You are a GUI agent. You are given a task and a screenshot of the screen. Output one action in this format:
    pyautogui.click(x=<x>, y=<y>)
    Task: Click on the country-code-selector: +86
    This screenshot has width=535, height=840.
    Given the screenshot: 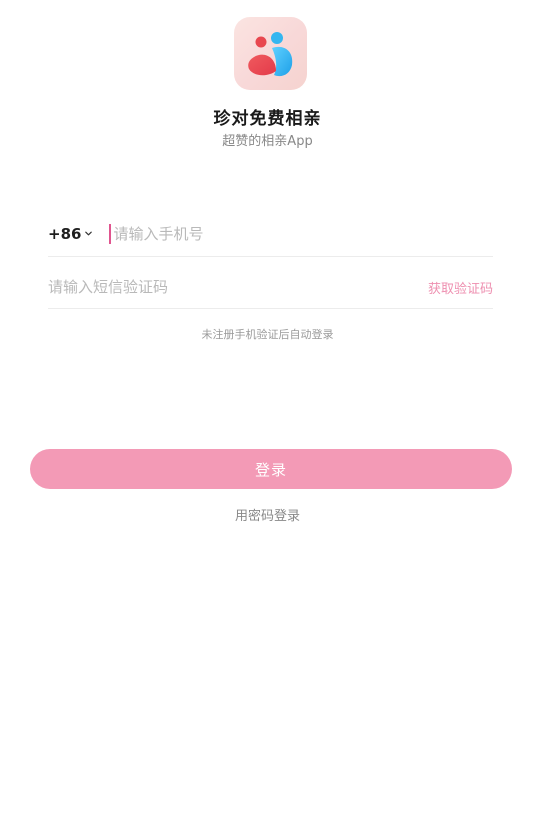 What is the action you would take?
    pyautogui.click(x=70, y=234)
    